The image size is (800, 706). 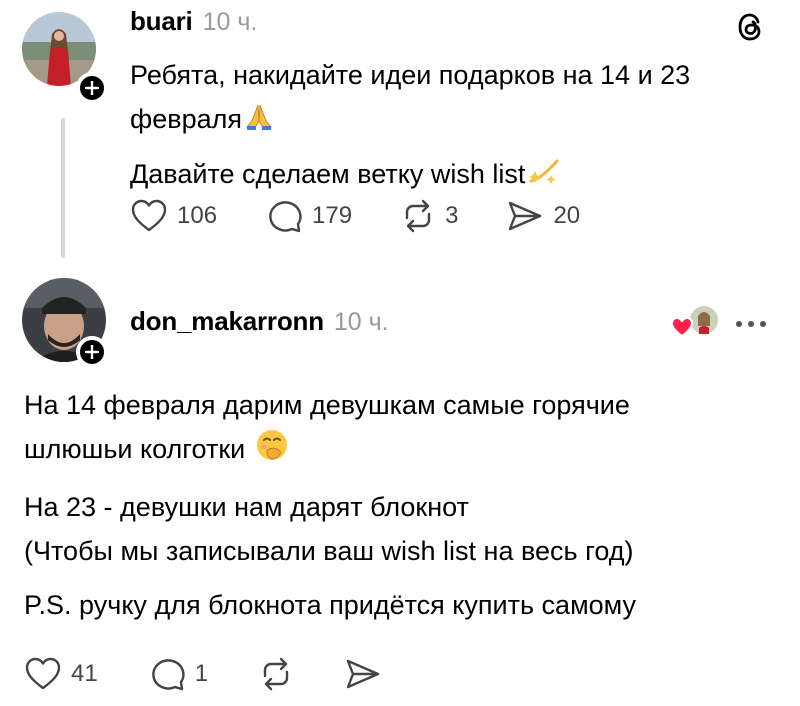 What do you see at coordinates (186, 119) in the screenshot?
I see `post1-line-2: февраля` at bounding box center [186, 119].